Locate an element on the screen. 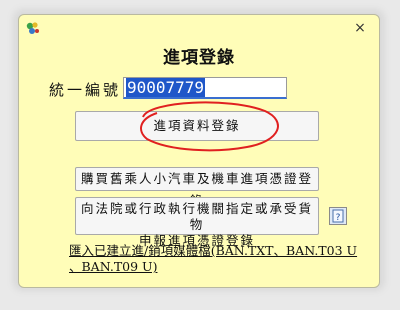 The height and width of the screenshot is (310, 400). close-button: × is located at coordinates (360, 28).